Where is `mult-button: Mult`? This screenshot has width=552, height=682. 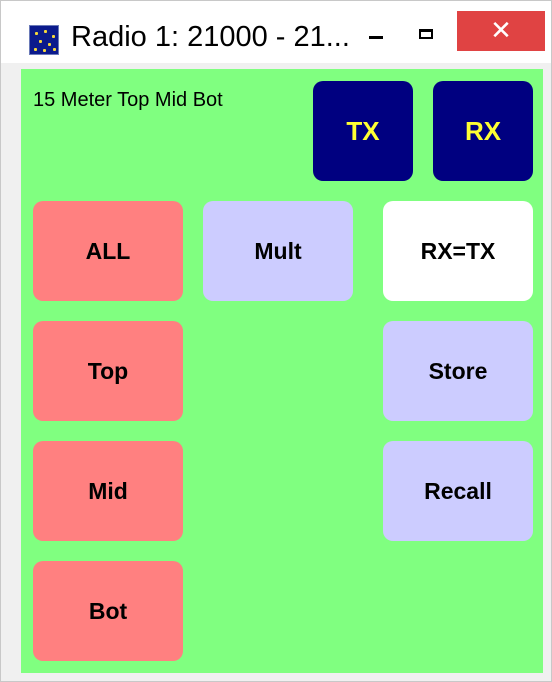 mult-button: Mult is located at coordinates (278, 251).